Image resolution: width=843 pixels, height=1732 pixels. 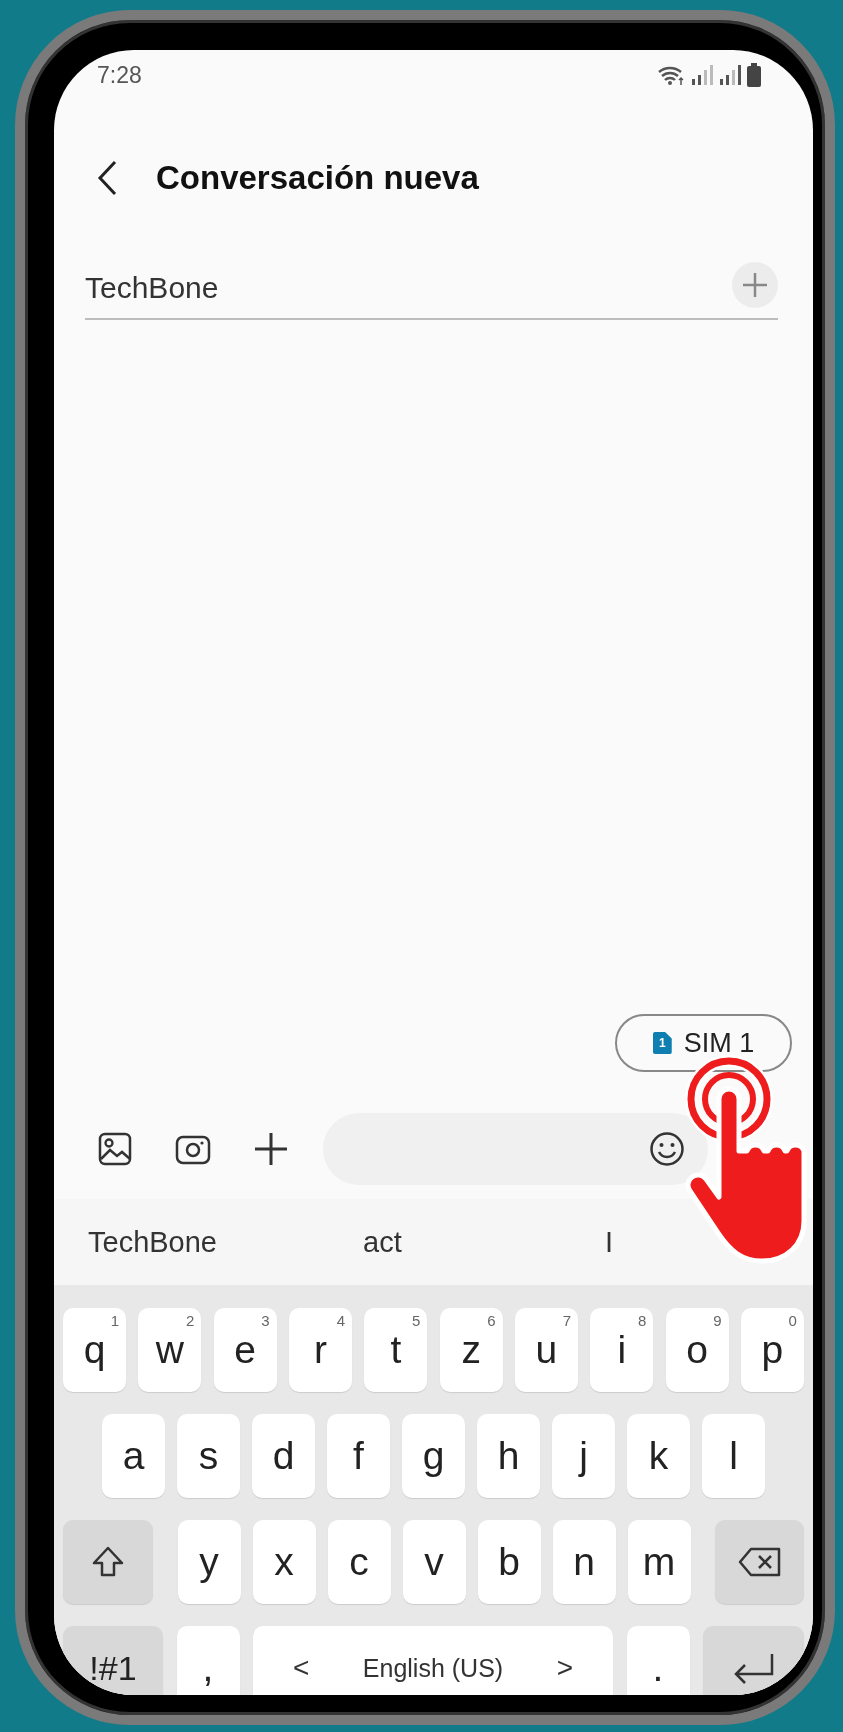 What do you see at coordinates (335, 288) in the screenshot?
I see `recipient-field: TechBone` at bounding box center [335, 288].